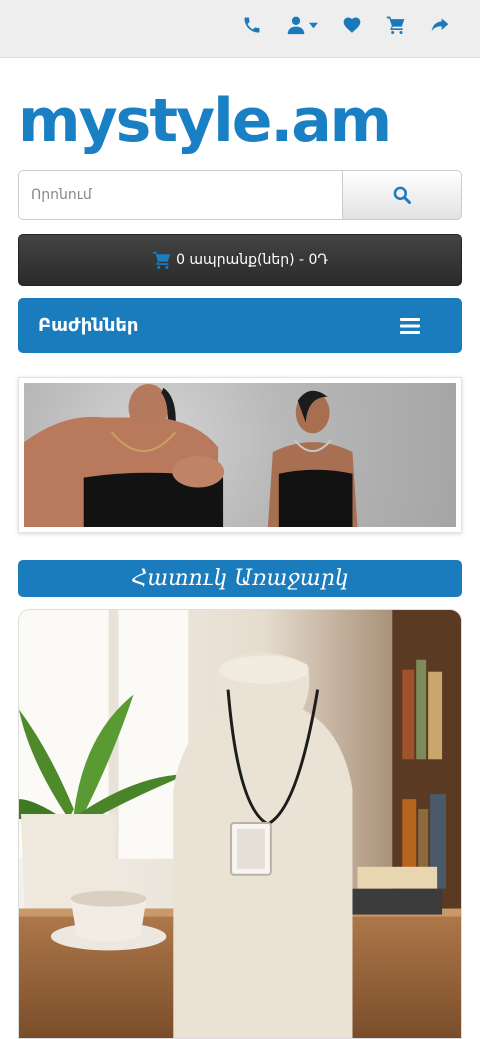 This screenshot has height=1039, width=480. Describe the element at coordinates (240, 325) in the screenshot. I see `categories-menu-button: Բաժիններ` at that location.